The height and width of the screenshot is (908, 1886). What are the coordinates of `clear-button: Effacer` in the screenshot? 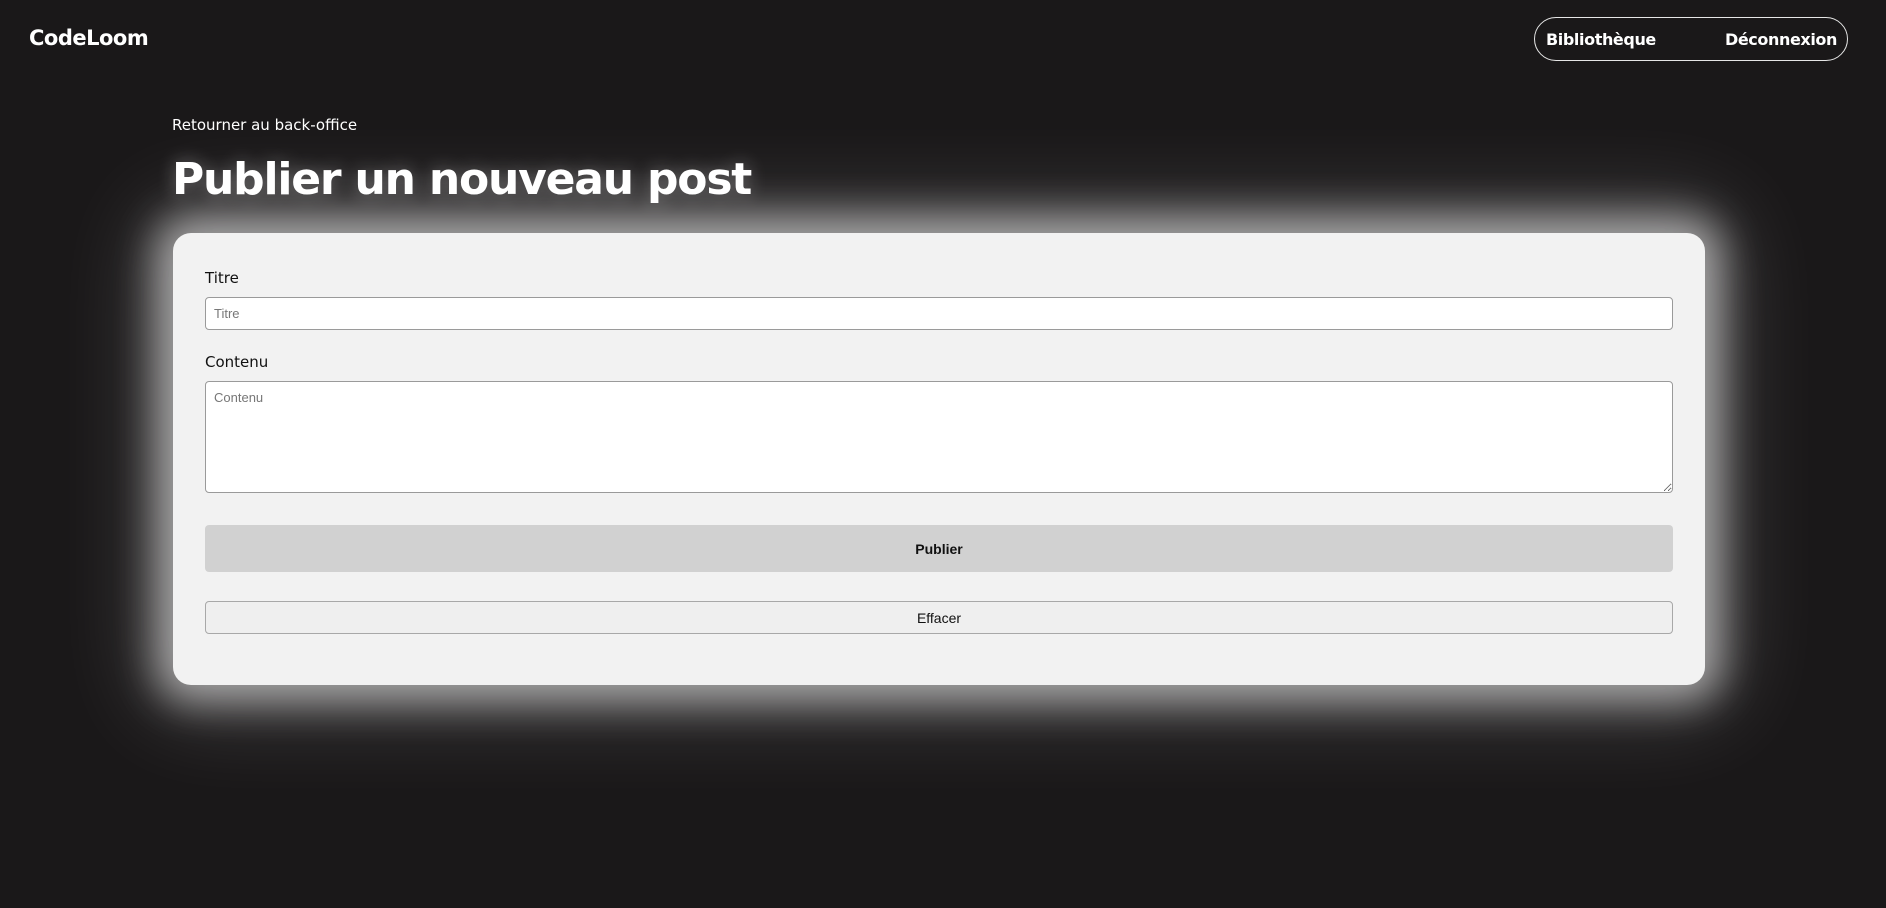 It's located at (939, 617).